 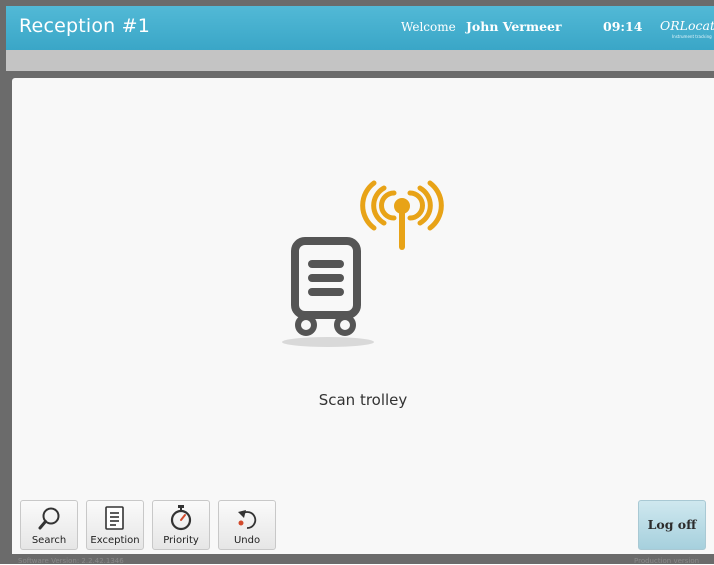 What do you see at coordinates (49, 540) in the screenshot?
I see `search-button-label: Search` at bounding box center [49, 540].